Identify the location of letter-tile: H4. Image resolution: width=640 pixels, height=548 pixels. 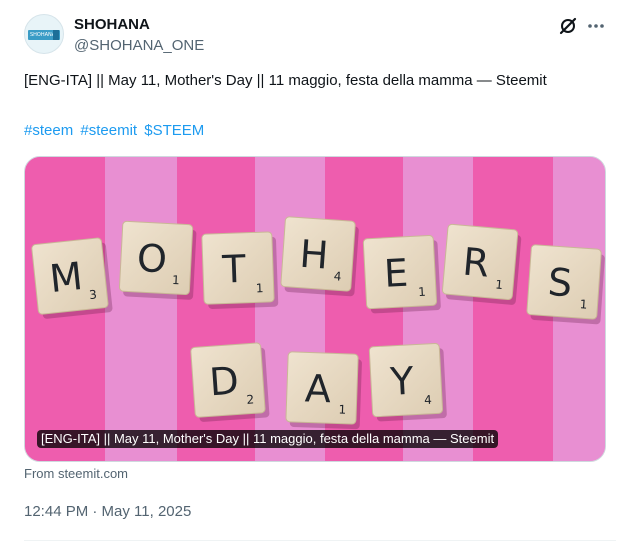
(319, 256).